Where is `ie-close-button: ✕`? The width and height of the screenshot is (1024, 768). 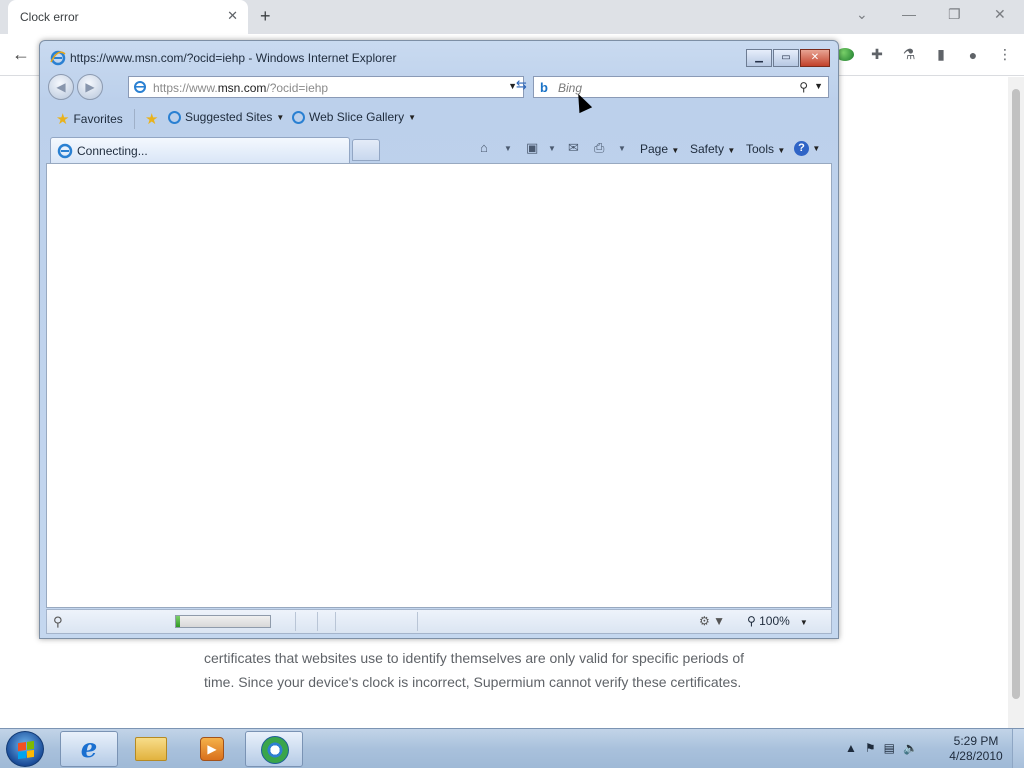
ie-close-button: ✕ is located at coordinates (815, 58).